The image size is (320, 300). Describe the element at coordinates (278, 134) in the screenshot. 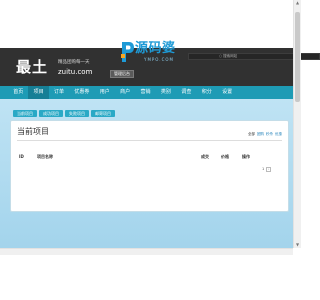

I see `filter-discount: 优惠` at that location.